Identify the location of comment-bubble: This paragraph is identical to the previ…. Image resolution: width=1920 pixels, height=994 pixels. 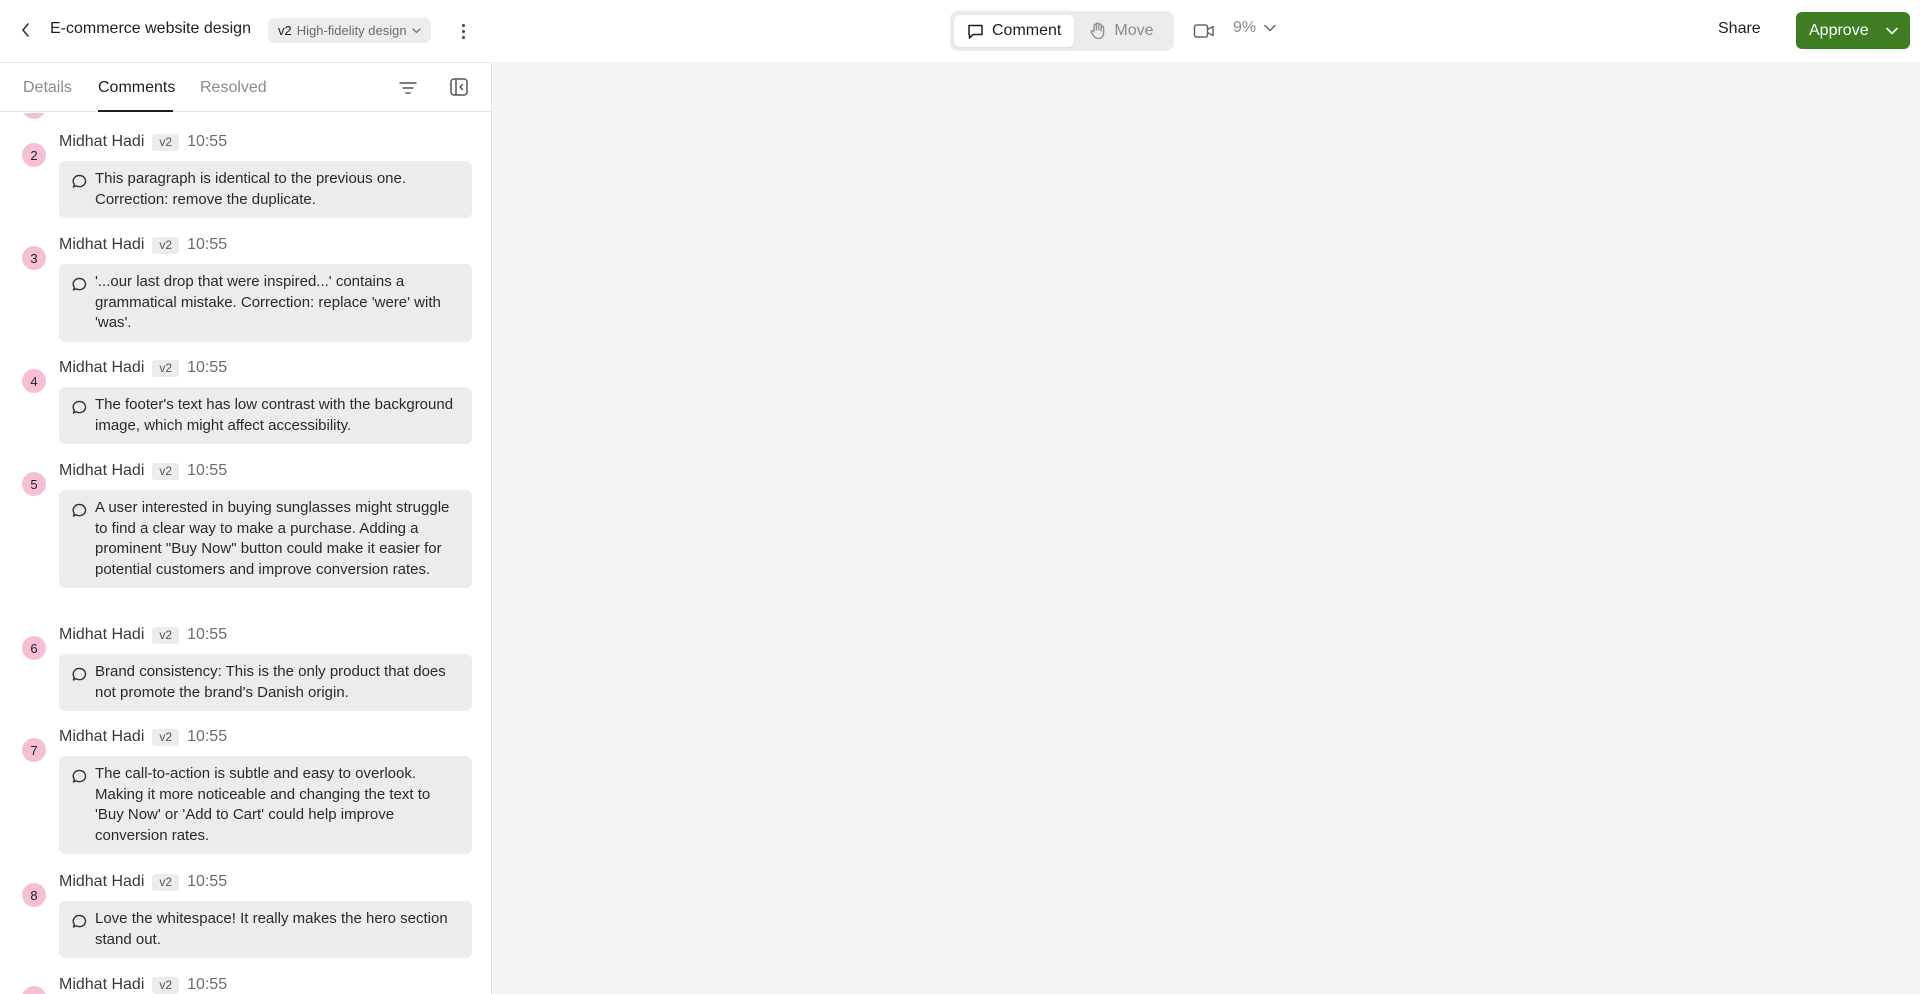
(265, 189).